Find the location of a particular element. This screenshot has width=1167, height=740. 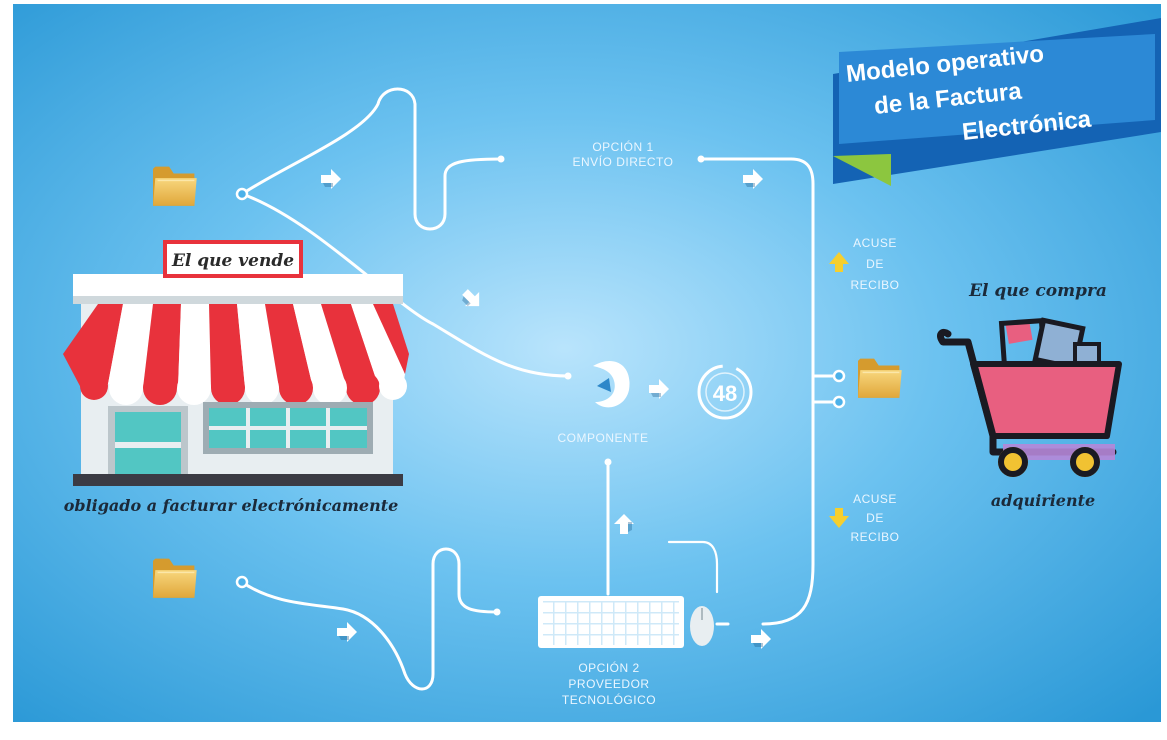

ack-bottom-line3: RECIBO is located at coordinates (874, 537).